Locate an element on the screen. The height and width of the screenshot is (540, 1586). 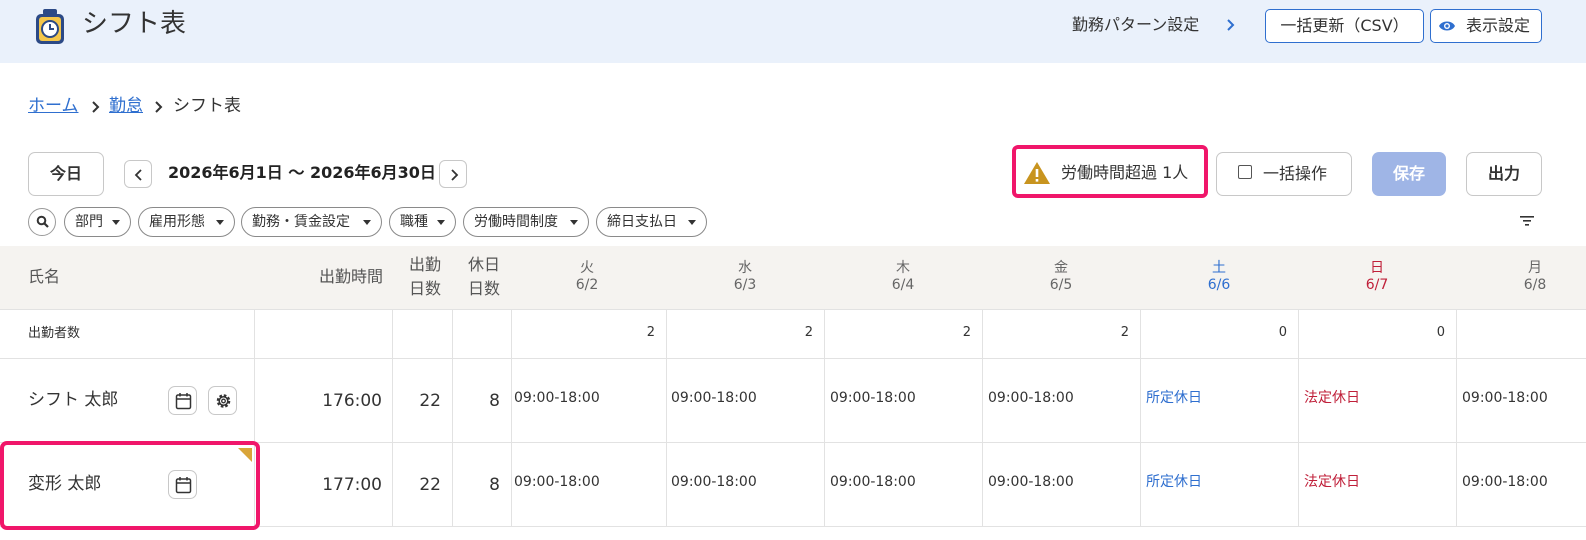
overtime-alert: 労働時間超過 1人 is located at coordinates (1110, 171).